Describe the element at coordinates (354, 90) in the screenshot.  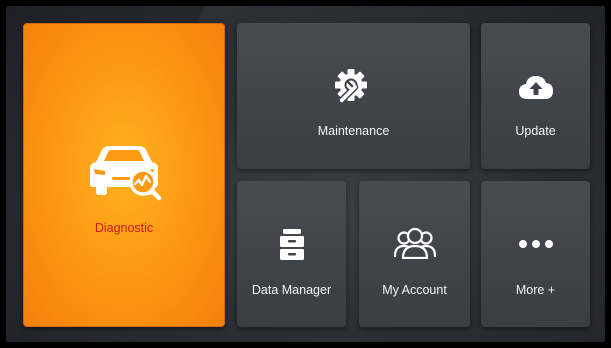
I see `gear-wrench-icon` at that location.